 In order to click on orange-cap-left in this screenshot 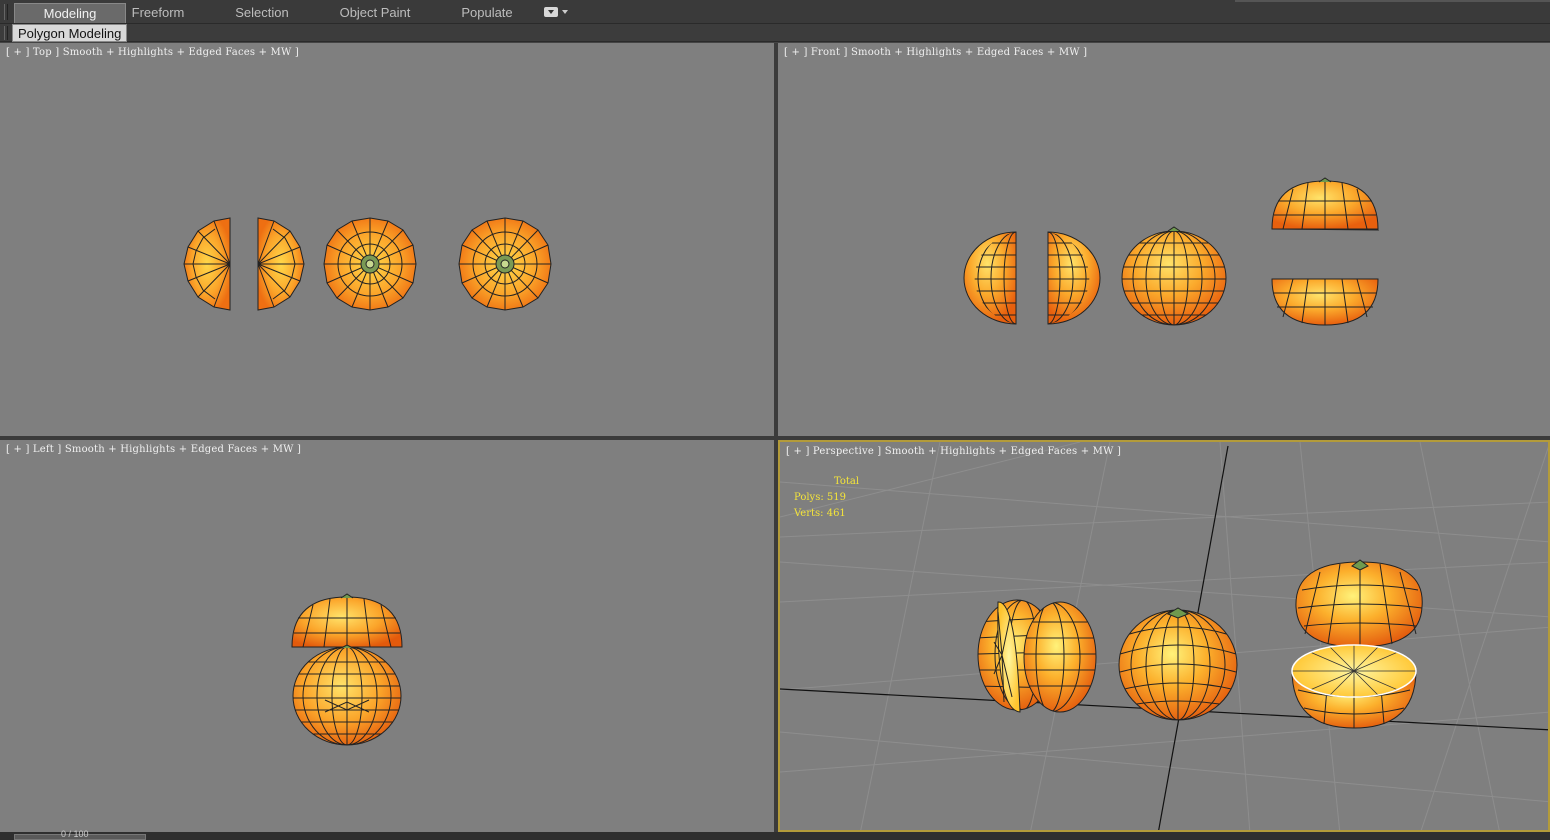, I will do `click(347, 620)`.